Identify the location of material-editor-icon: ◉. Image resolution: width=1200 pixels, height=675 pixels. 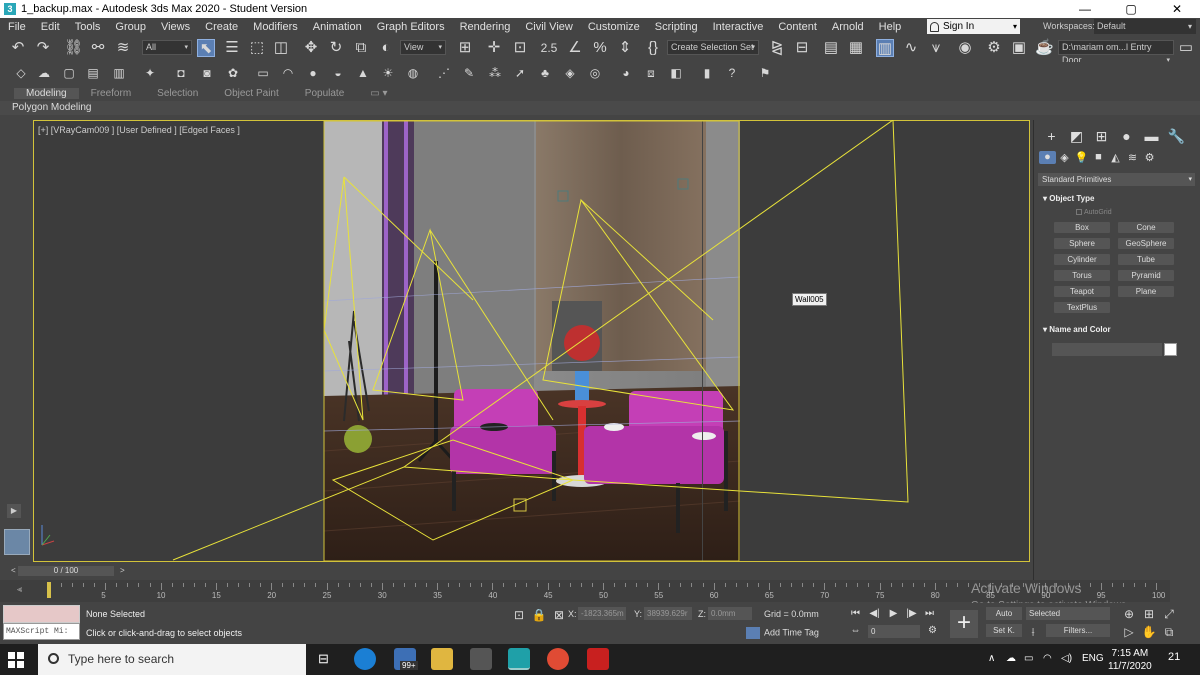
(965, 48).